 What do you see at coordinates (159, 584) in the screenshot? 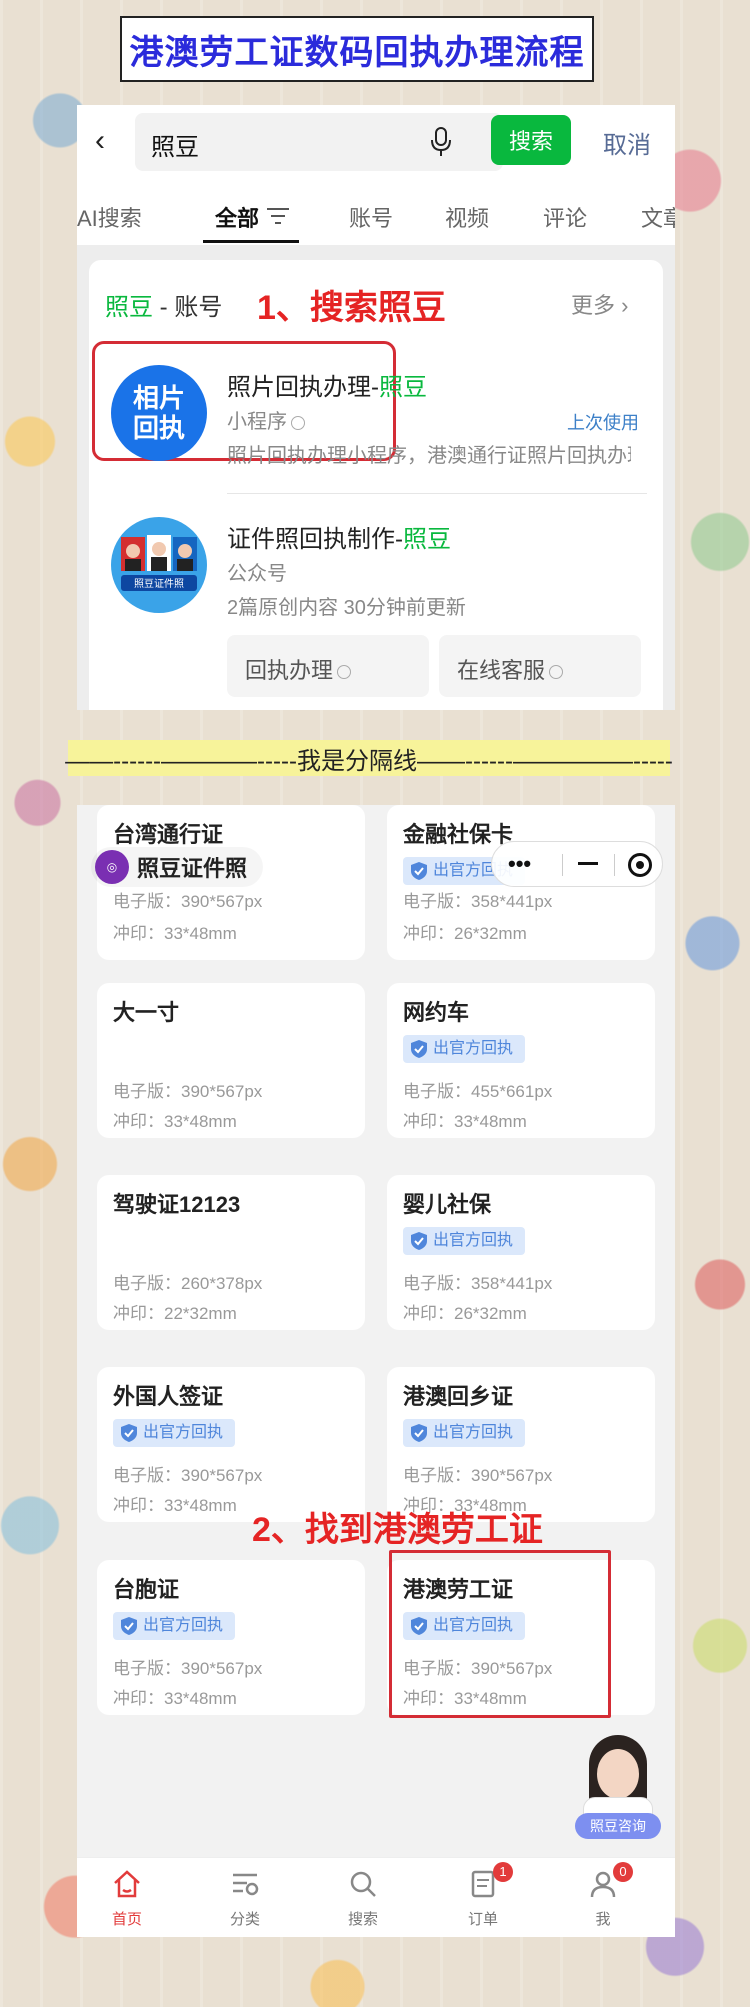
I see `svg-text: 照豆证件照` at bounding box center [159, 584].